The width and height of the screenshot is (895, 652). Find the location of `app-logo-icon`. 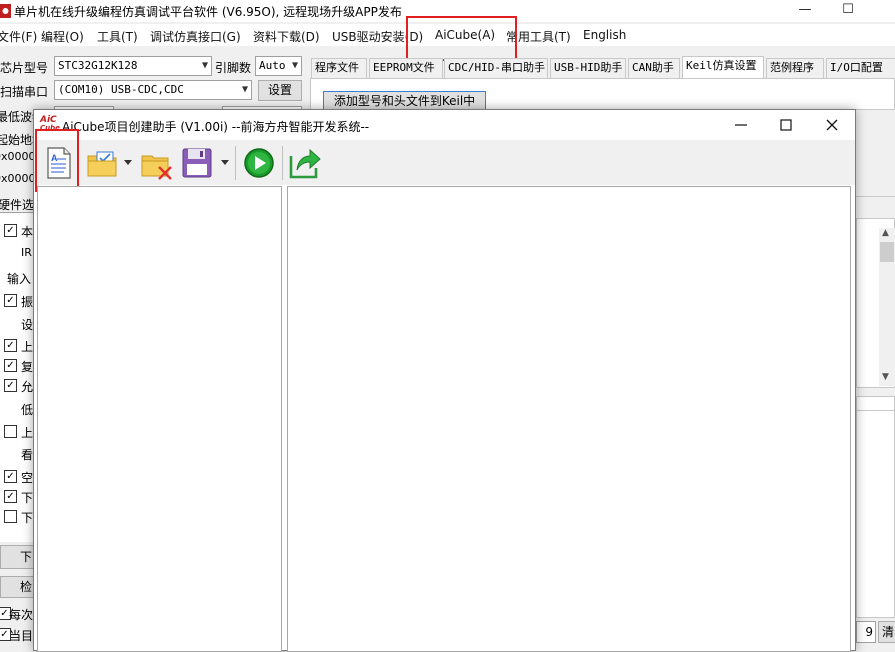

app-logo-icon is located at coordinates (5, 11).